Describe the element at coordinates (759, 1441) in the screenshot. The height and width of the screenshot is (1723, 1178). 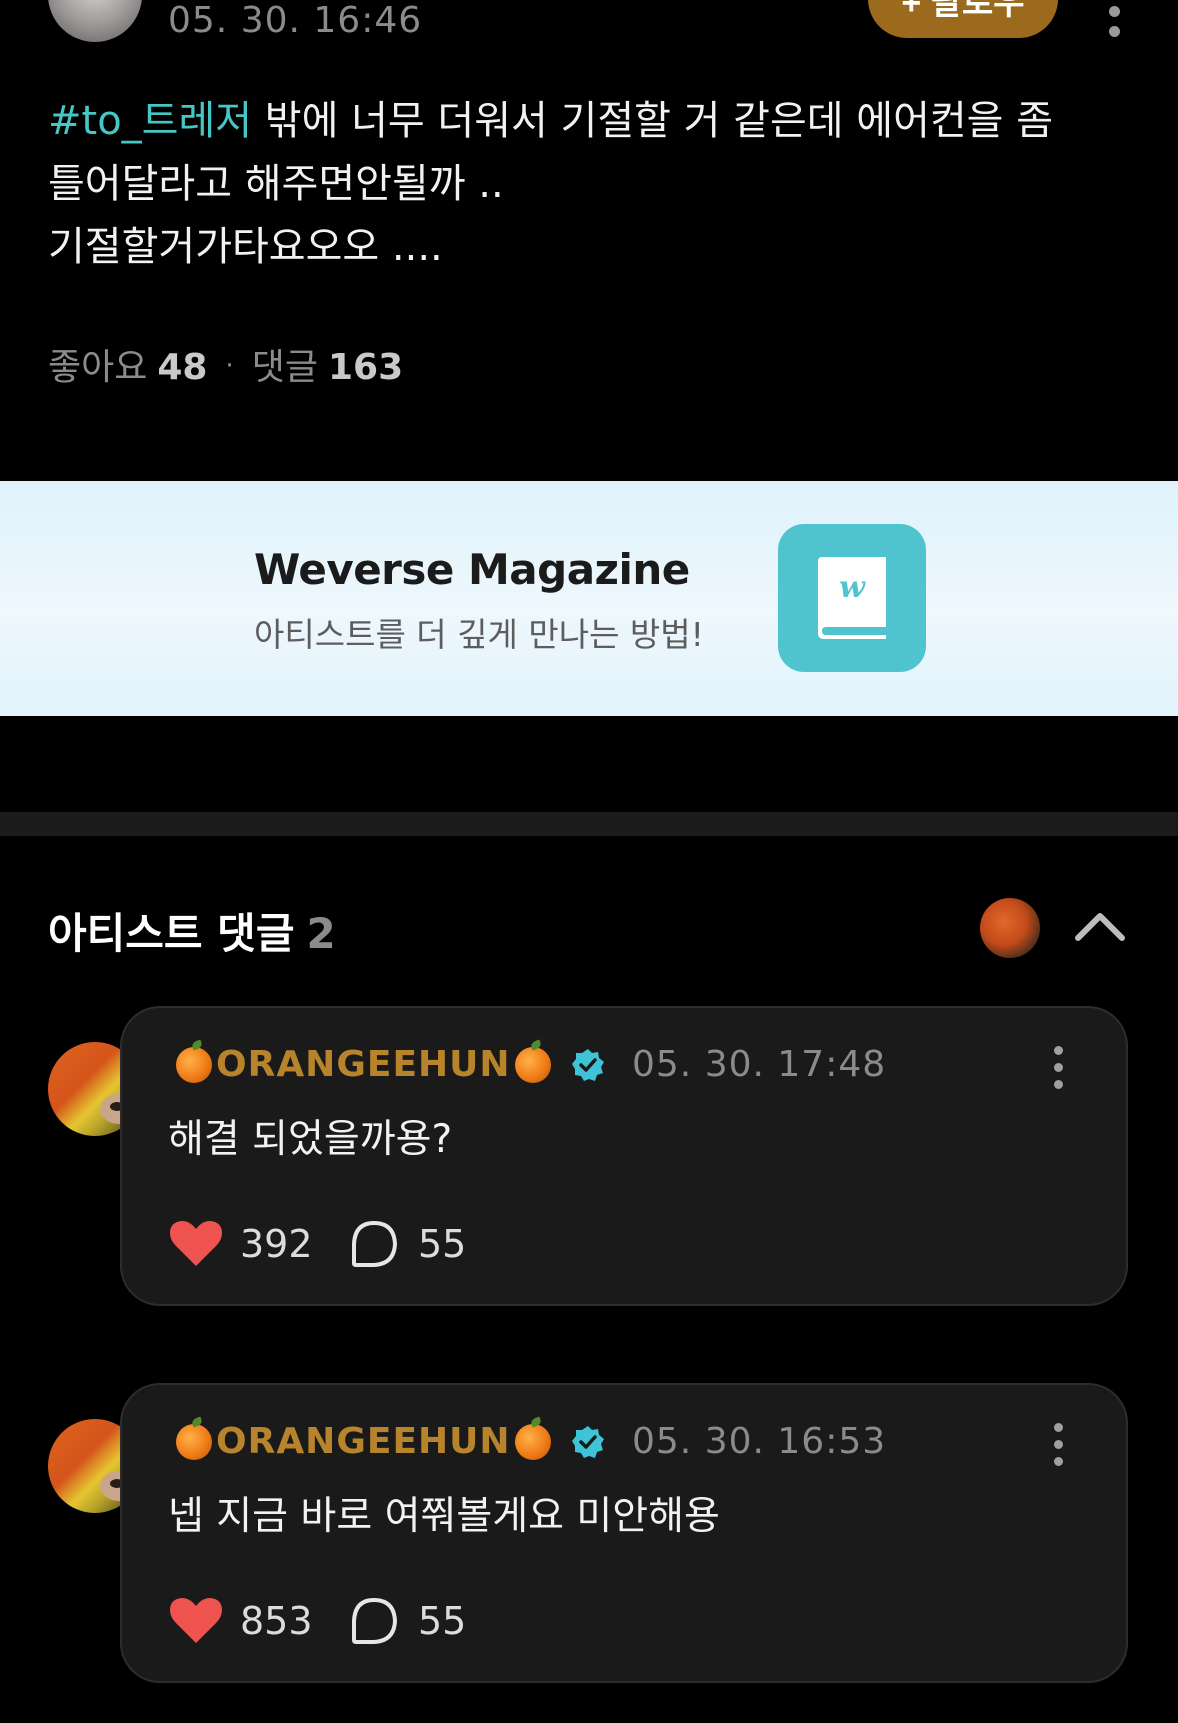
I see `comment-timestamp: 05. 30. 16:53` at that location.